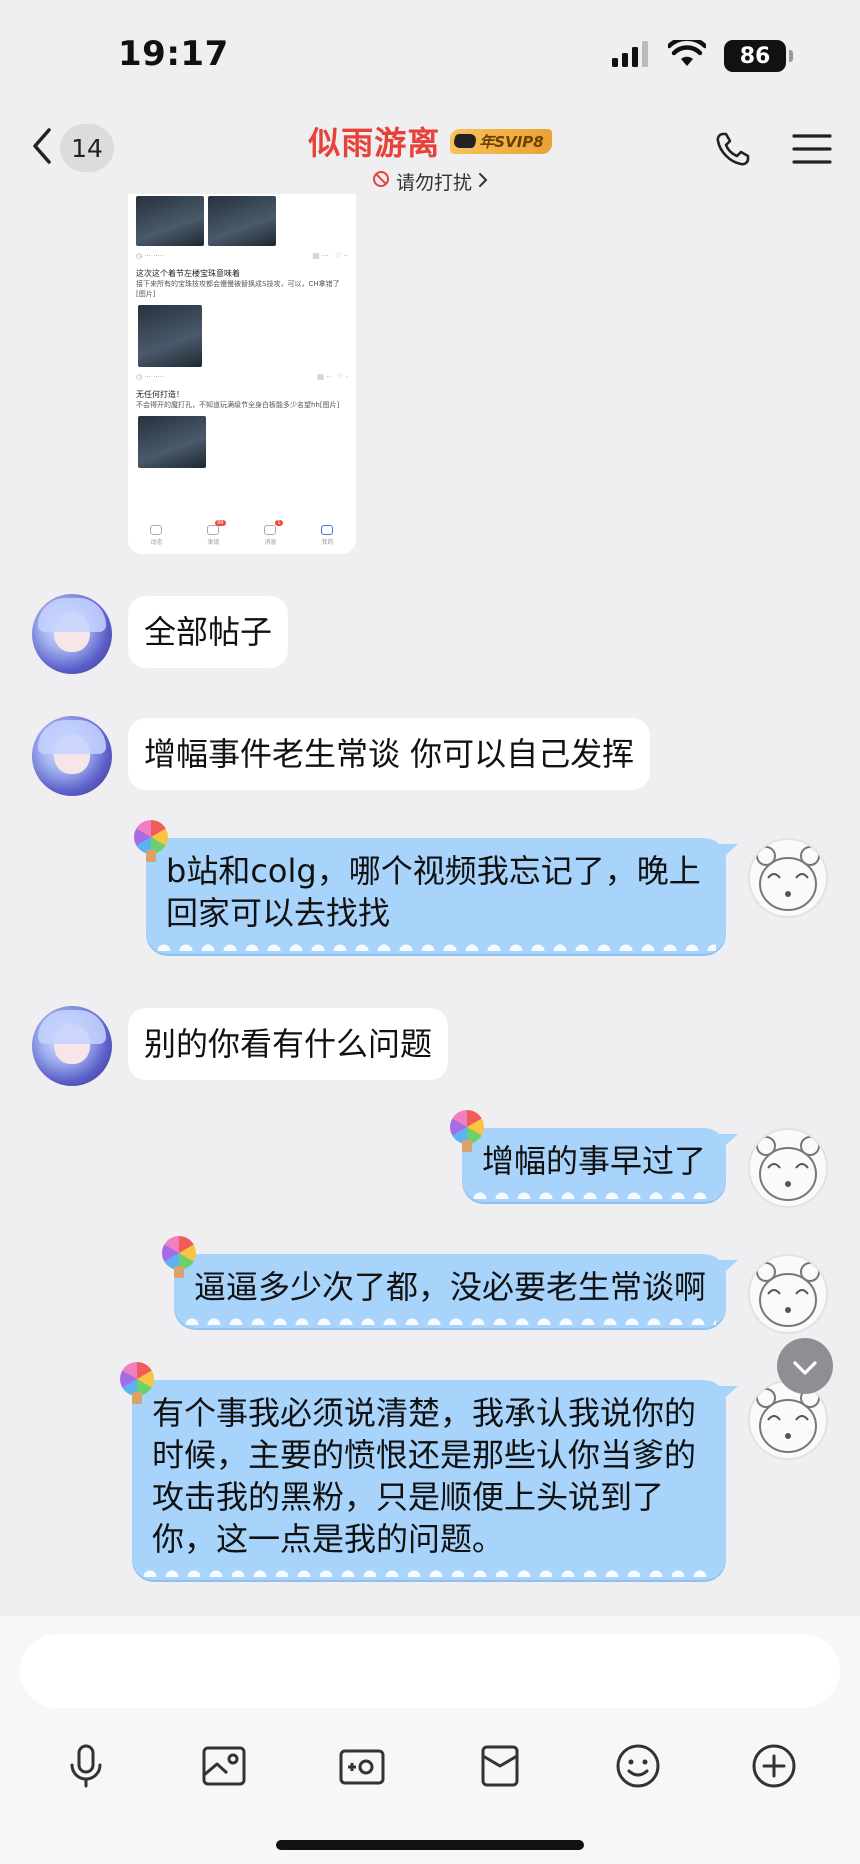  I want to click on image-icon, so click(224, 1766).